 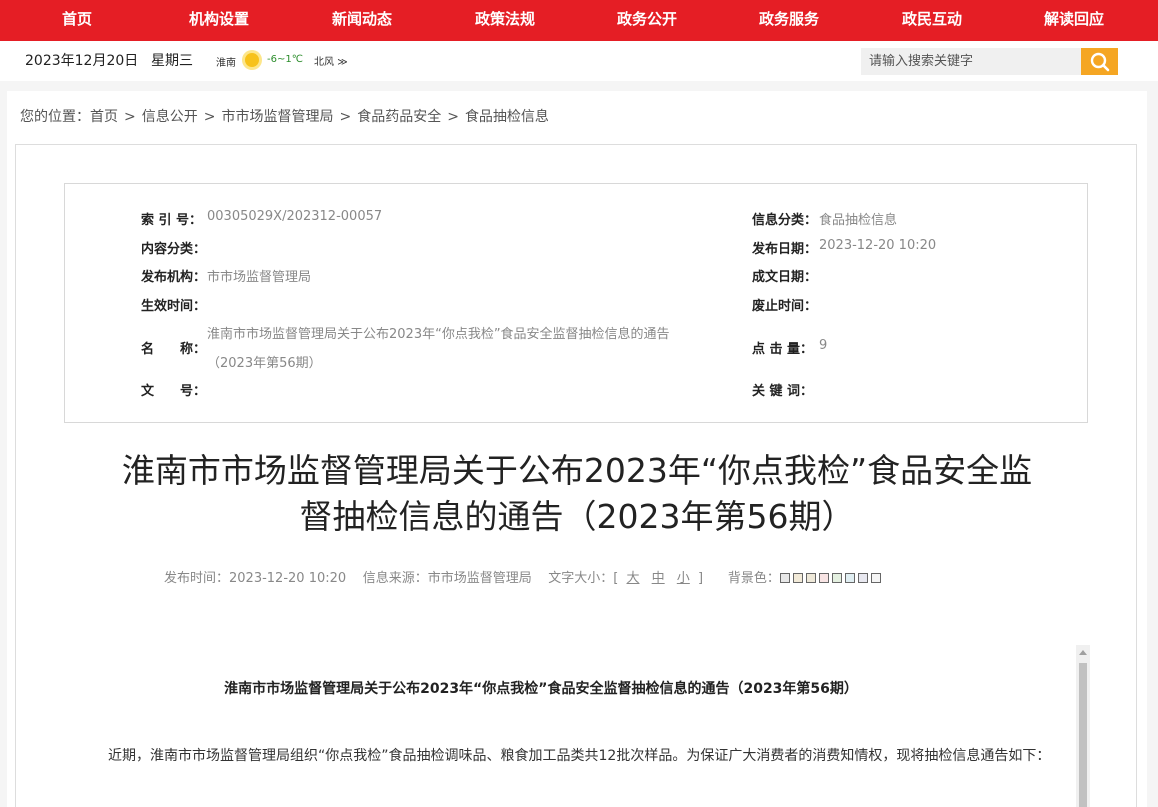 I want to click on weather-temperature: -6~1℃, so click(x=285, y=59).